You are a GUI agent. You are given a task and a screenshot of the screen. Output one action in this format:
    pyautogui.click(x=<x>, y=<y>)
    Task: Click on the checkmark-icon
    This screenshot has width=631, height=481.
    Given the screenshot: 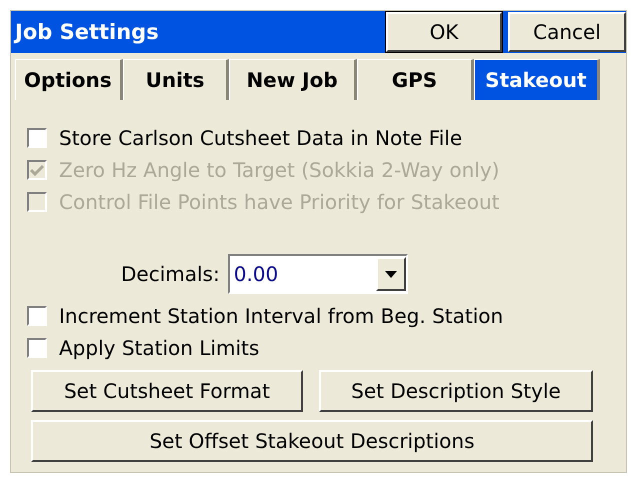 What is the action you would take?
    pyautogui.click(x=37, y=170)
    